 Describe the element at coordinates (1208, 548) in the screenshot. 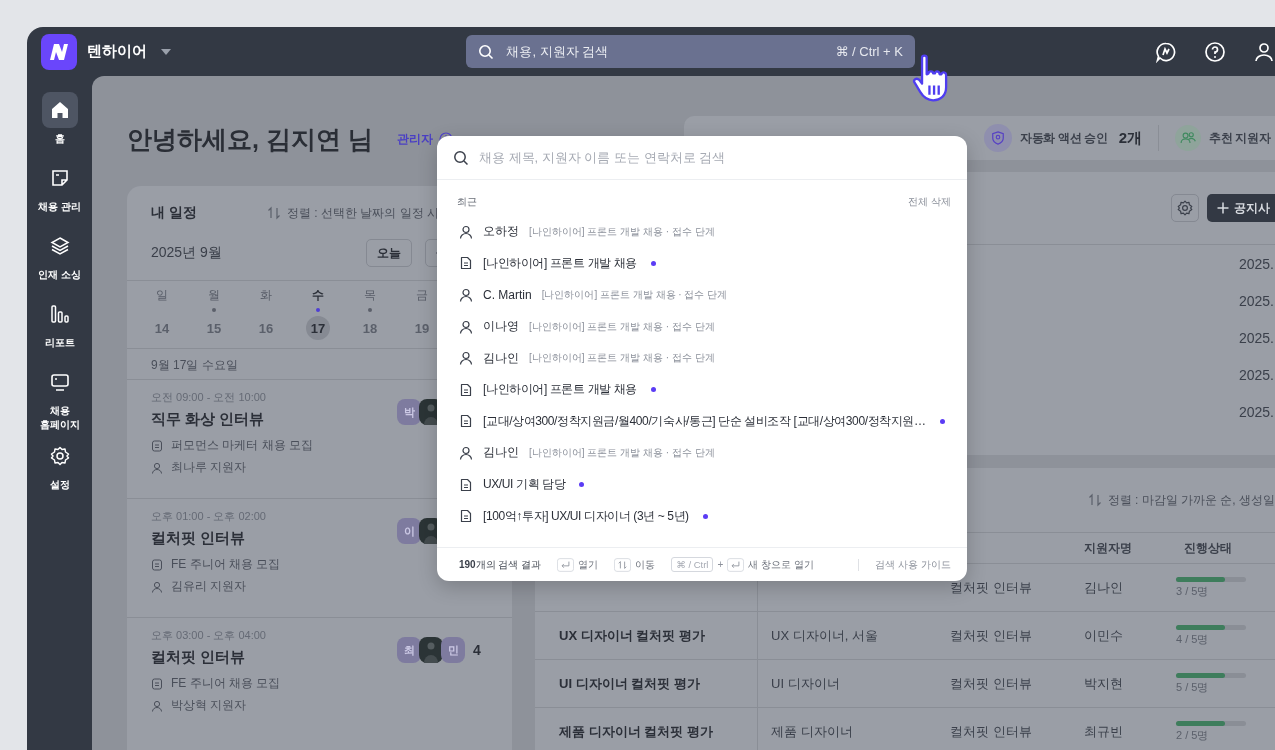

I see `column-header: 진행상태` at that location.